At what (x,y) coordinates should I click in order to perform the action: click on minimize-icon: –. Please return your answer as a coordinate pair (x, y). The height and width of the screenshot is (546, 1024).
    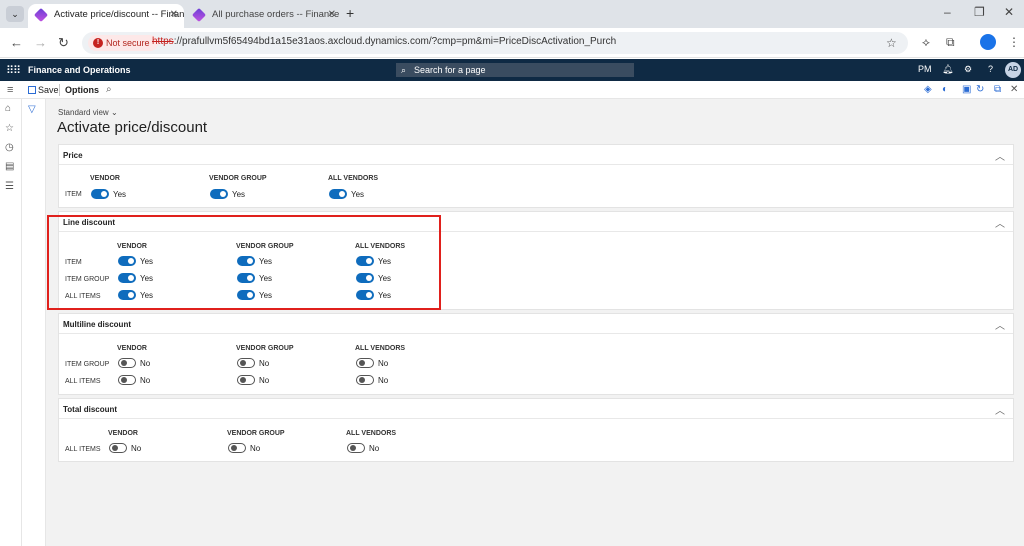
    Looking at the image, I should click on (947, 12).